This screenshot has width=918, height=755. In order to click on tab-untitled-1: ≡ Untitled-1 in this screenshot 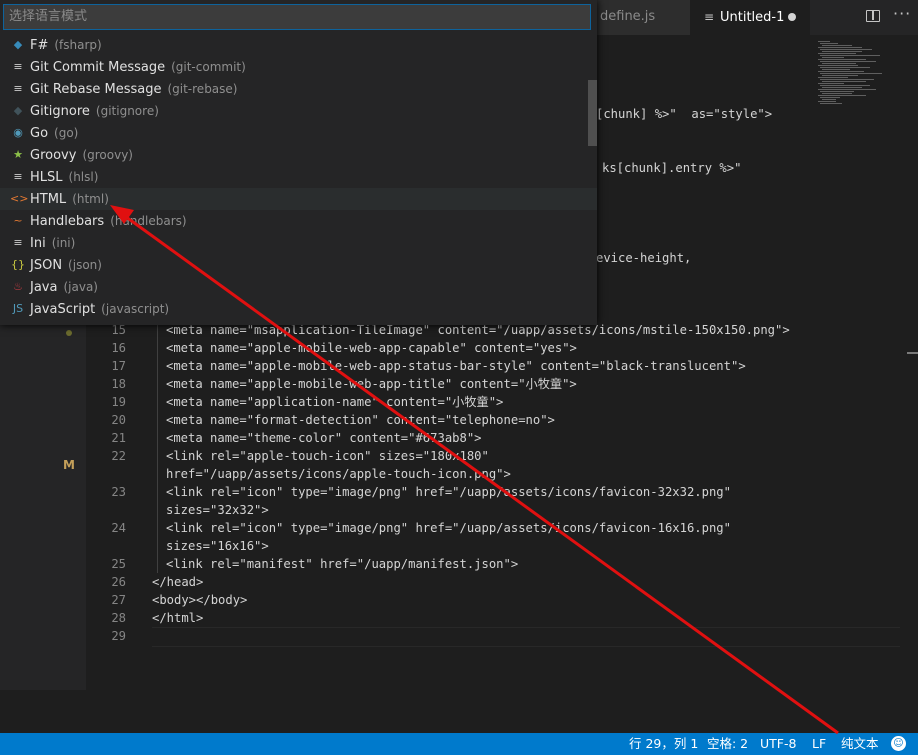, I will do `click(750, 17)`.